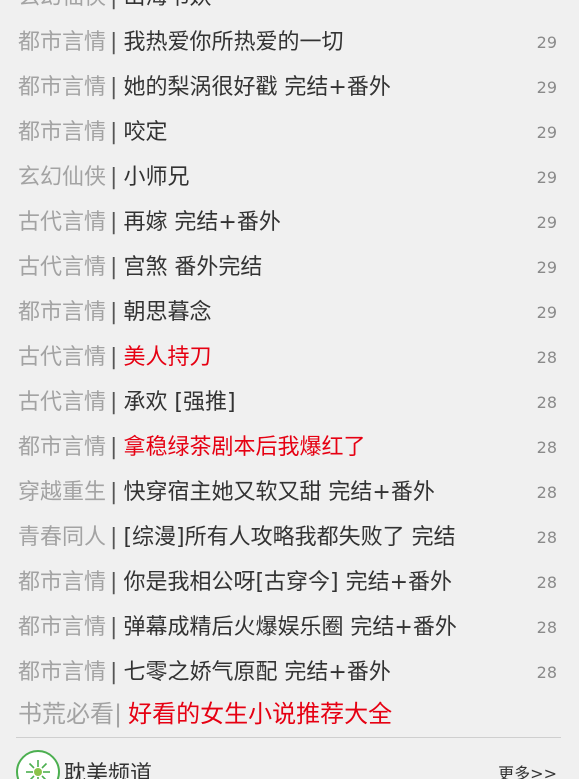  Describe the element at coordinates (320, 87) in the screenshot. I see `book-title-link: 她的梨涡很好戳 完结+番外` at that location.